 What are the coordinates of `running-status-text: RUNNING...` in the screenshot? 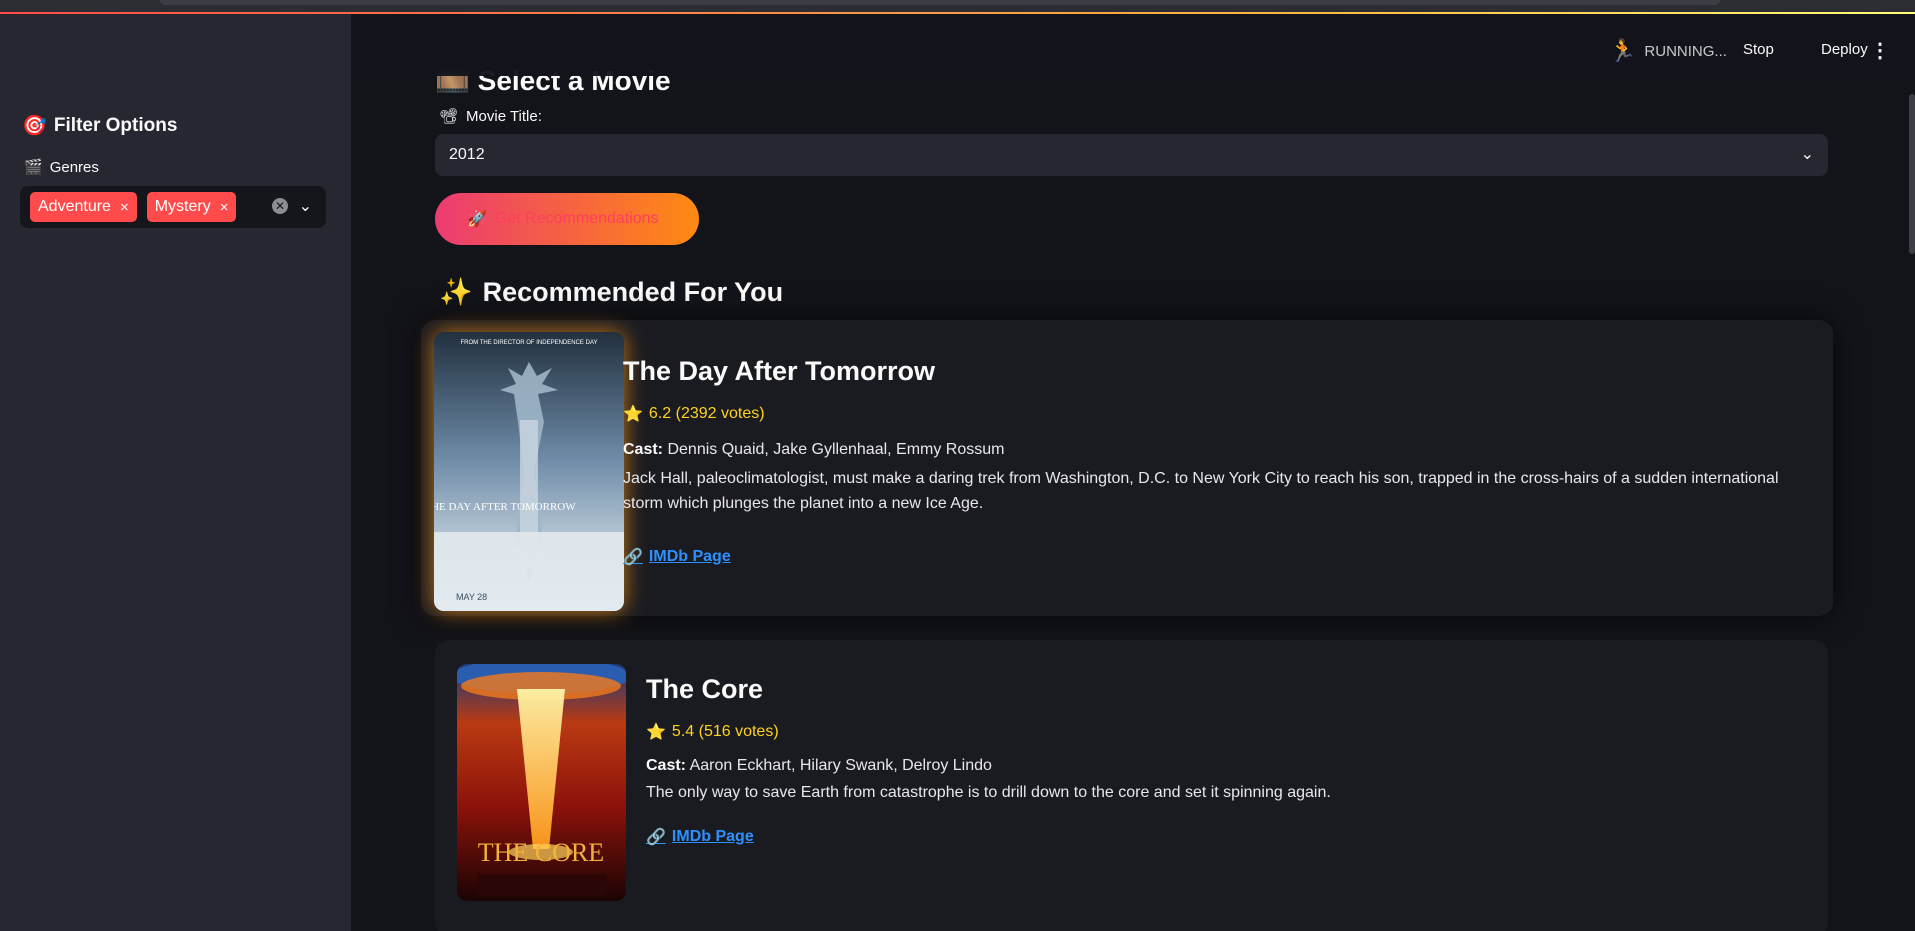 It's located at (1685, 51).